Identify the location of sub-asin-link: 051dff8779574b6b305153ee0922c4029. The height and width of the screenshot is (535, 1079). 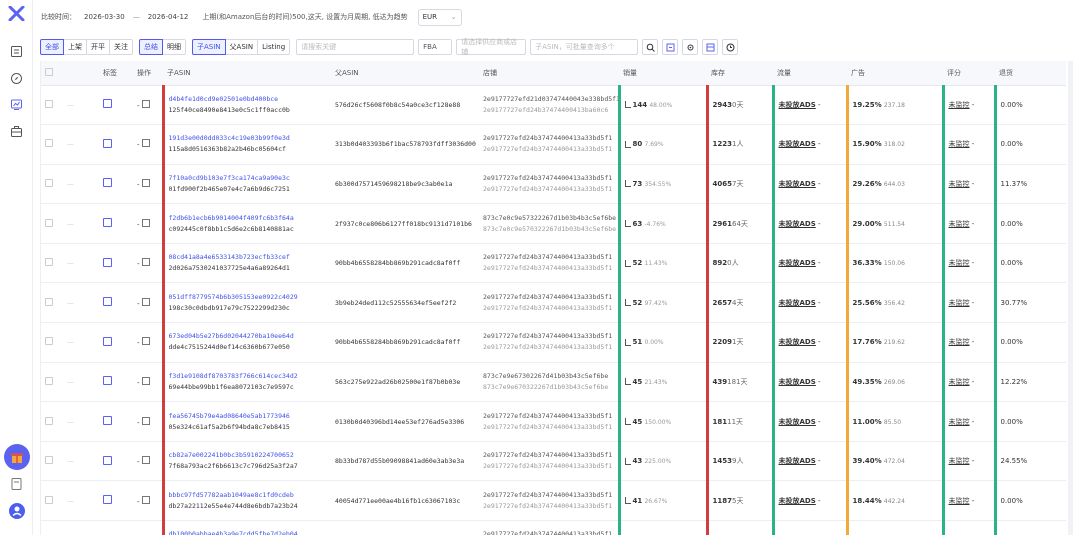
(250, 297).